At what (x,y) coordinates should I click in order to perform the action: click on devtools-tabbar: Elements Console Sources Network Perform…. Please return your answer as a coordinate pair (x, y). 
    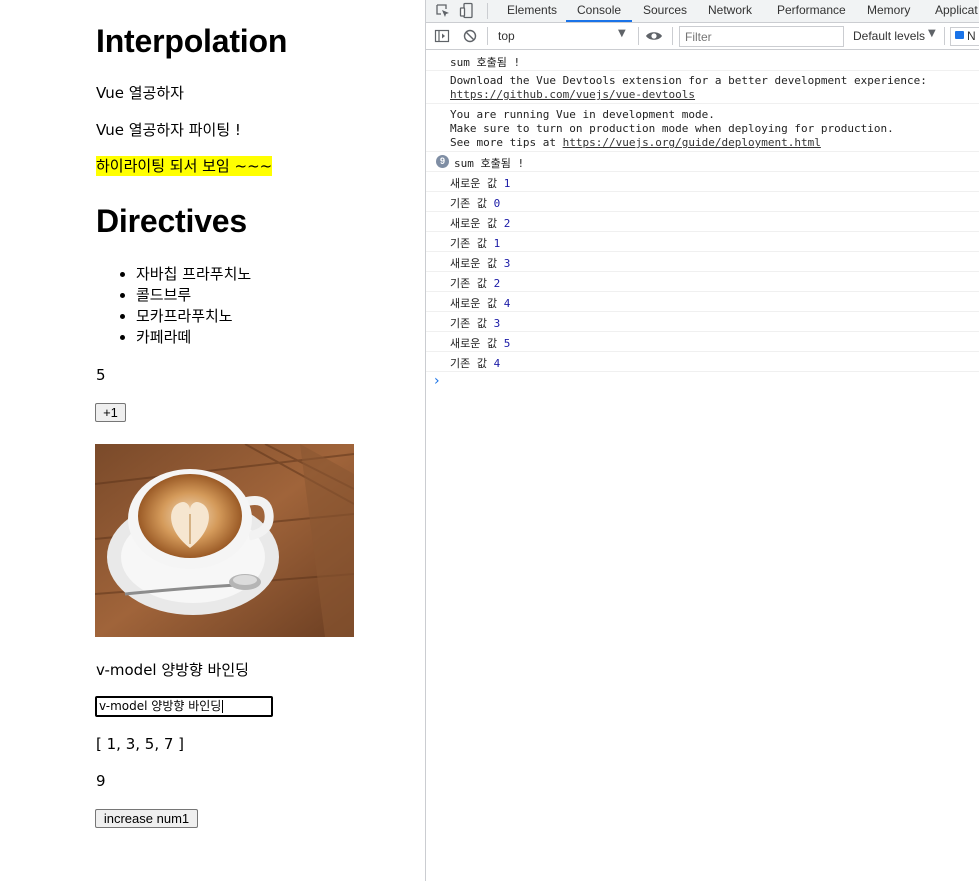
    Looking at the image, I should click on (702, 11).